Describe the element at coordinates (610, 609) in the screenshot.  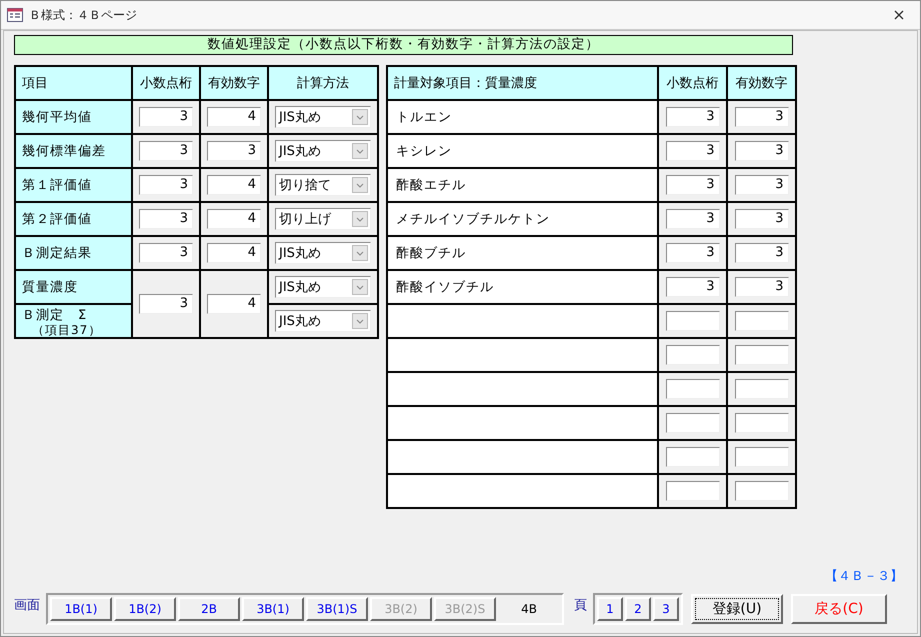
I see `page-button: 1` at that location.